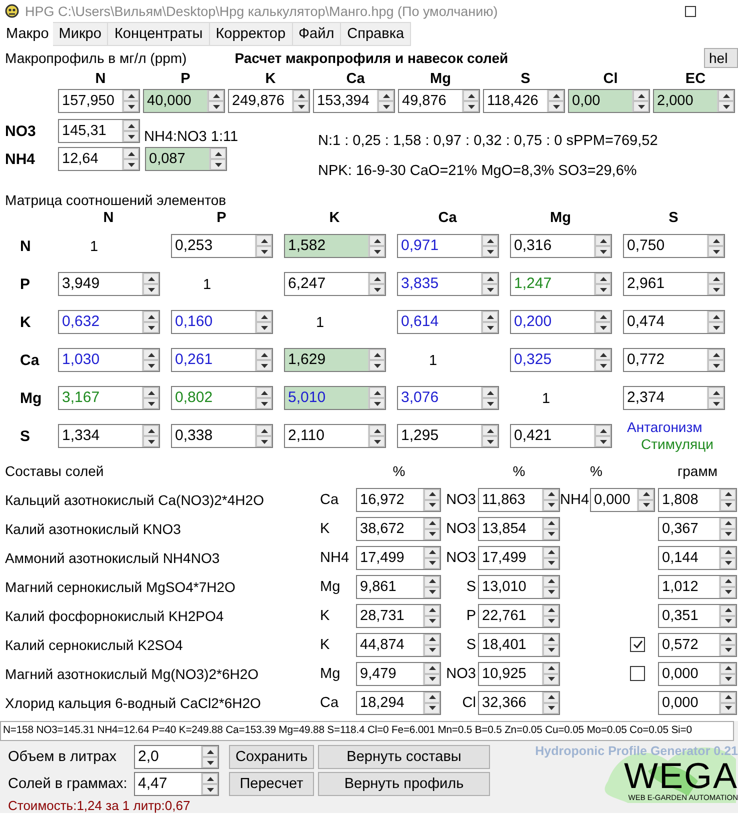 Image resolution: width=738 pixels, height=821 pixels. What do you see at coordinates (674, 360) in the screenshot?
I see `number-field: 0,772` at bounding box center [674, 360].